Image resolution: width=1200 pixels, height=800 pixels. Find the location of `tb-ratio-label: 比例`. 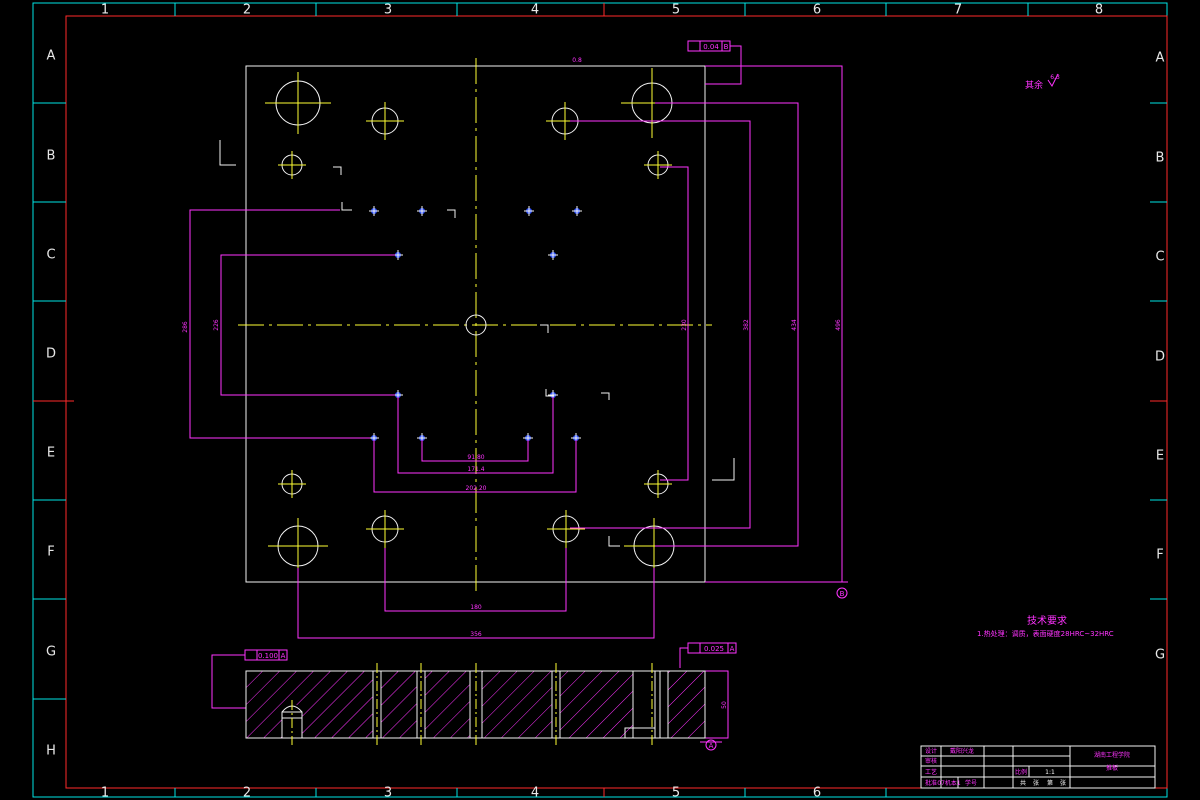

tb-ratio-label: 比例 is located at coordinates (1021, 772).